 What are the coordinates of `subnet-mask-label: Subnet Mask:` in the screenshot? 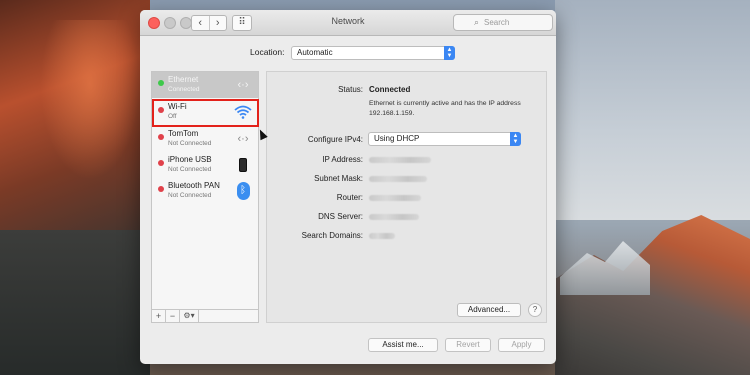 It's located at (338, 178).